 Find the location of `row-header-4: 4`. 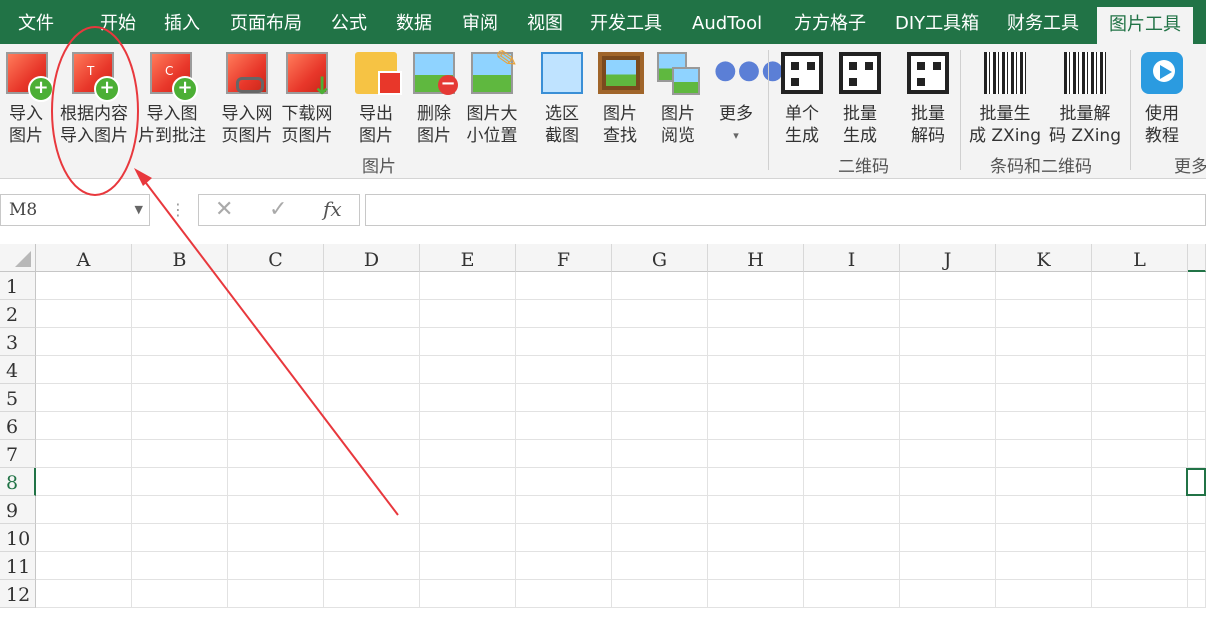

row-header-4: 4 is located at coordinates (18, 370).